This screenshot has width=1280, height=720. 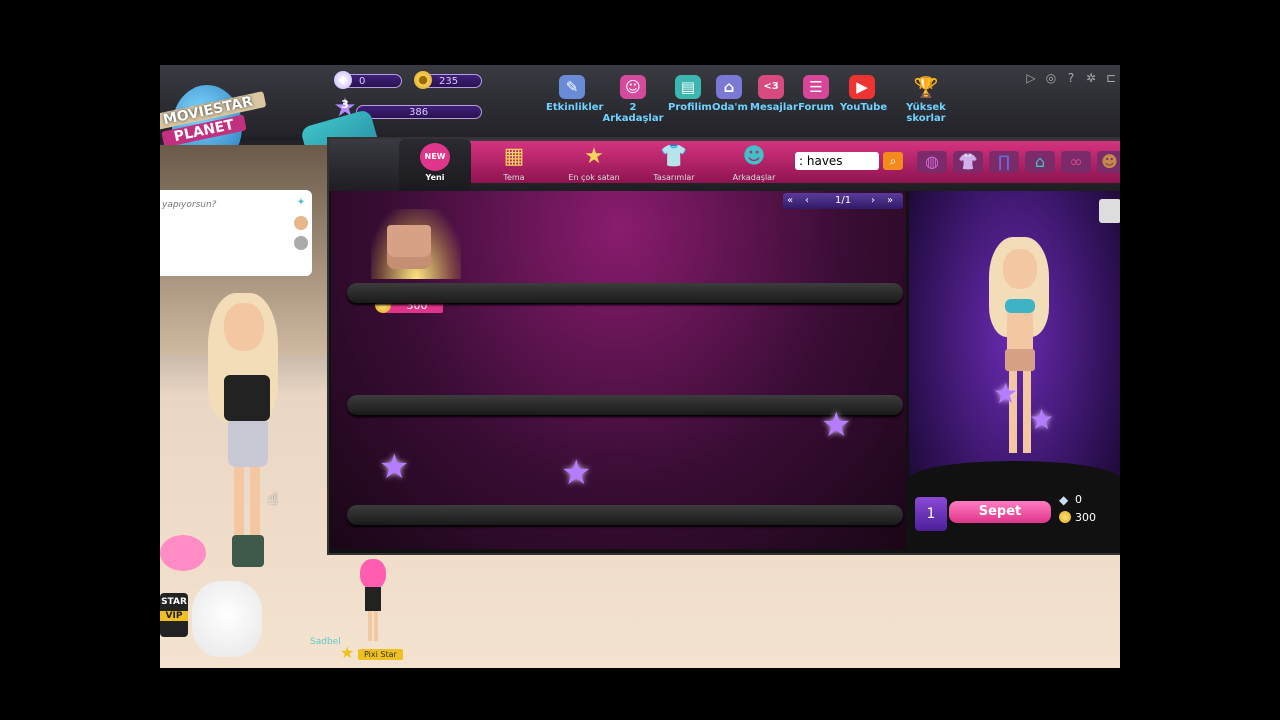 I want to click on page-indicator: 1/1, so click(x=843, y=200).